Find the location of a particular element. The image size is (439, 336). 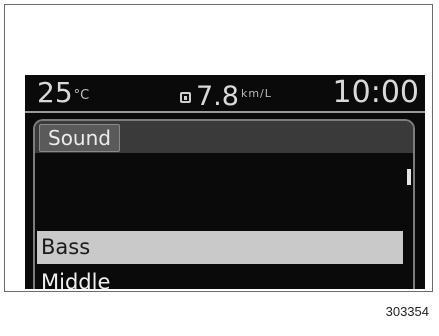

menu-title: Sound is located at coordinates (79, 138).